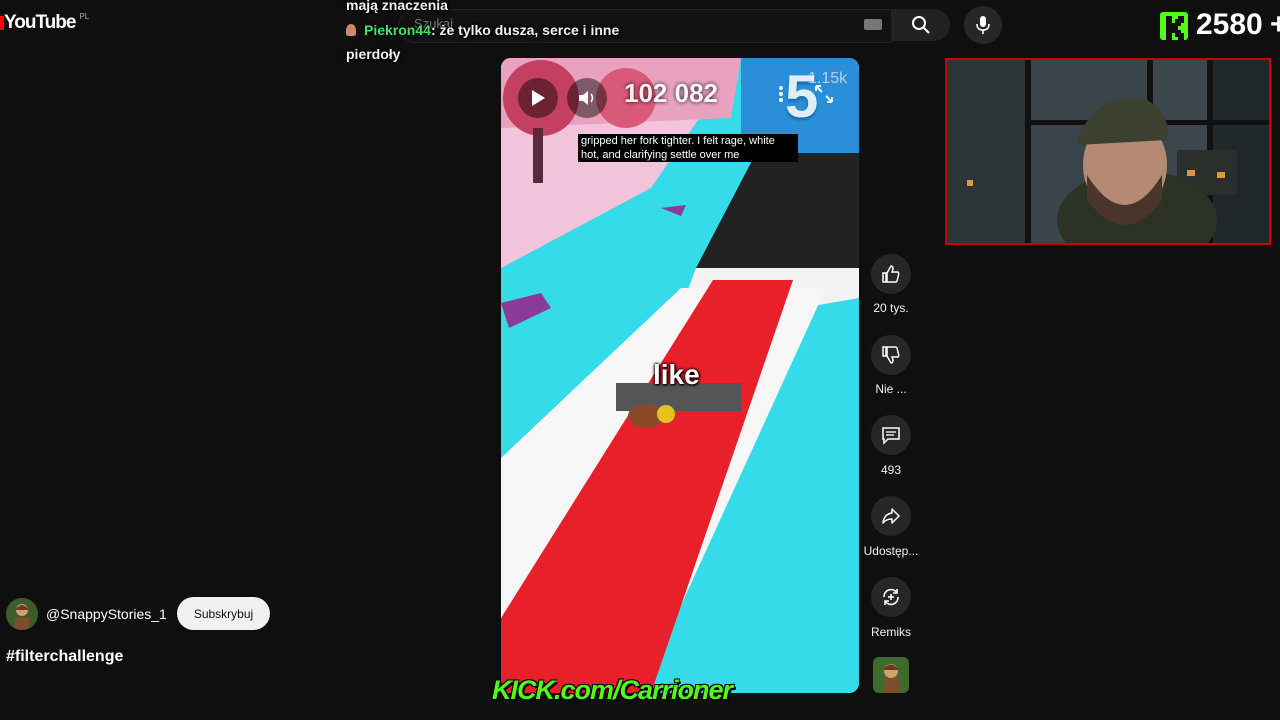 This screenshot has width=1280, height=720. What do you see at coordinates (106, 614) in the screenshot?
I see `channel-name: @SnappyStories_1` at bounding box center [106, 614].